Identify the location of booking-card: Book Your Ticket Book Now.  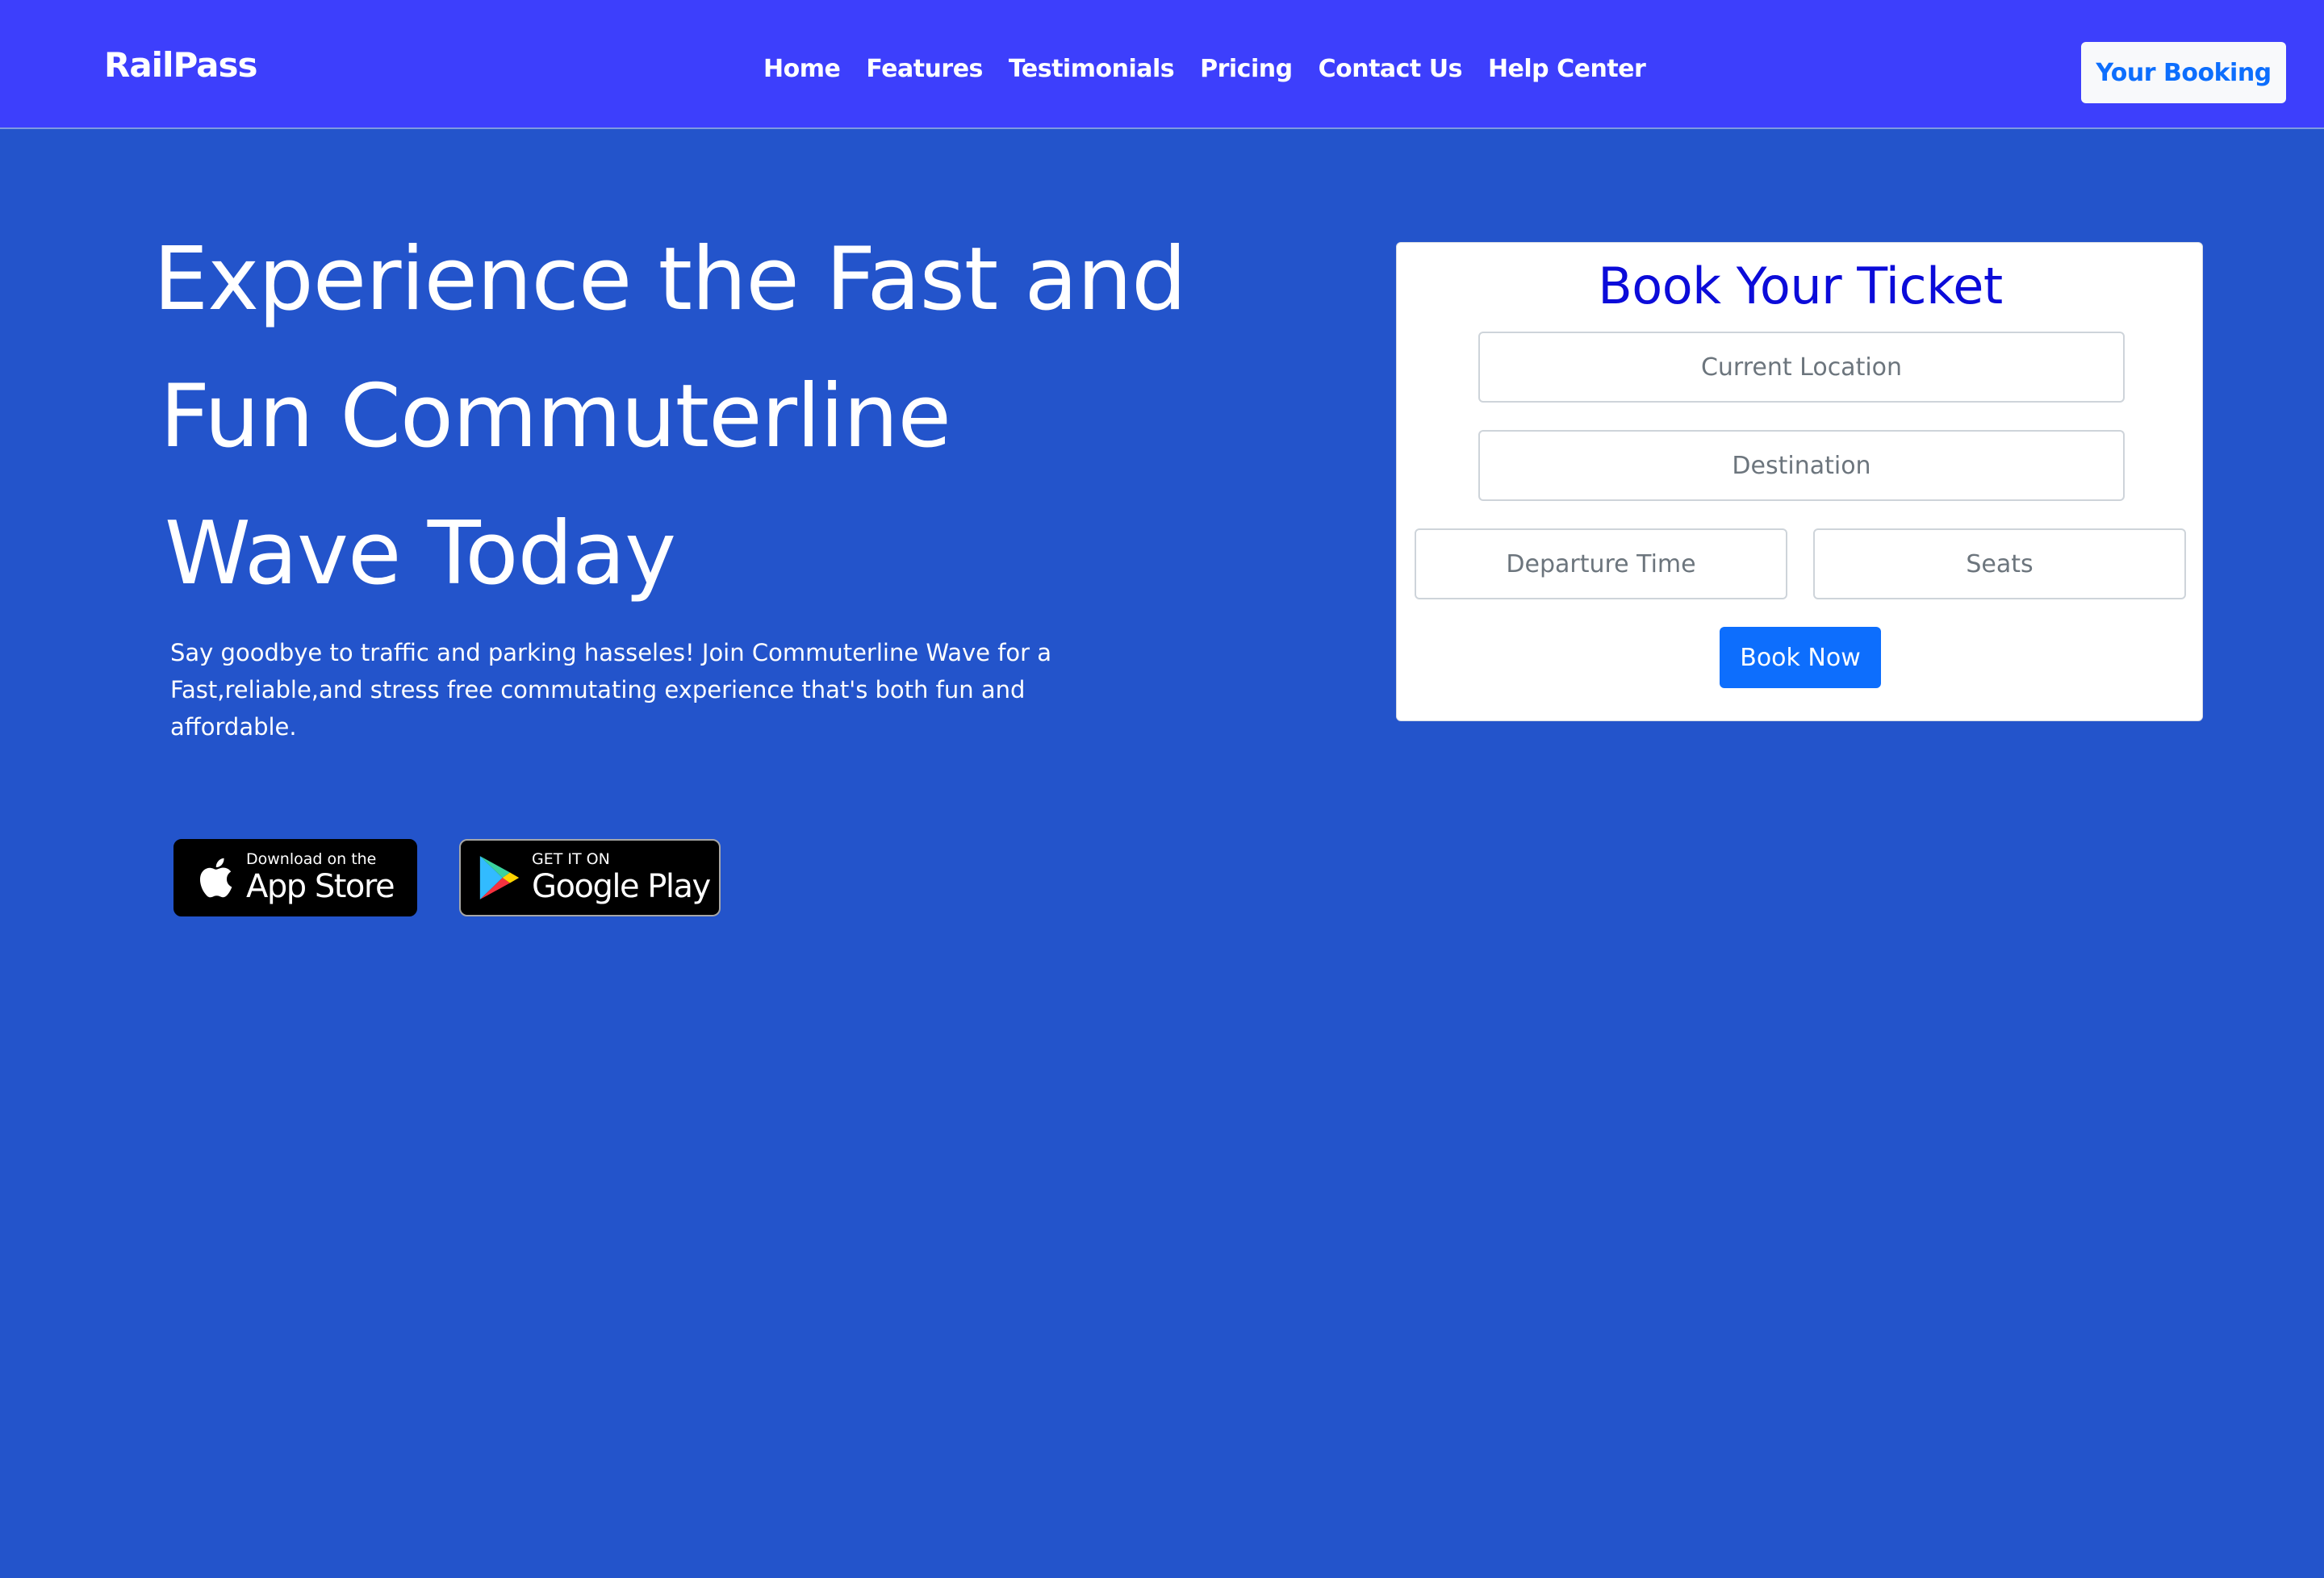
(1799, 481).